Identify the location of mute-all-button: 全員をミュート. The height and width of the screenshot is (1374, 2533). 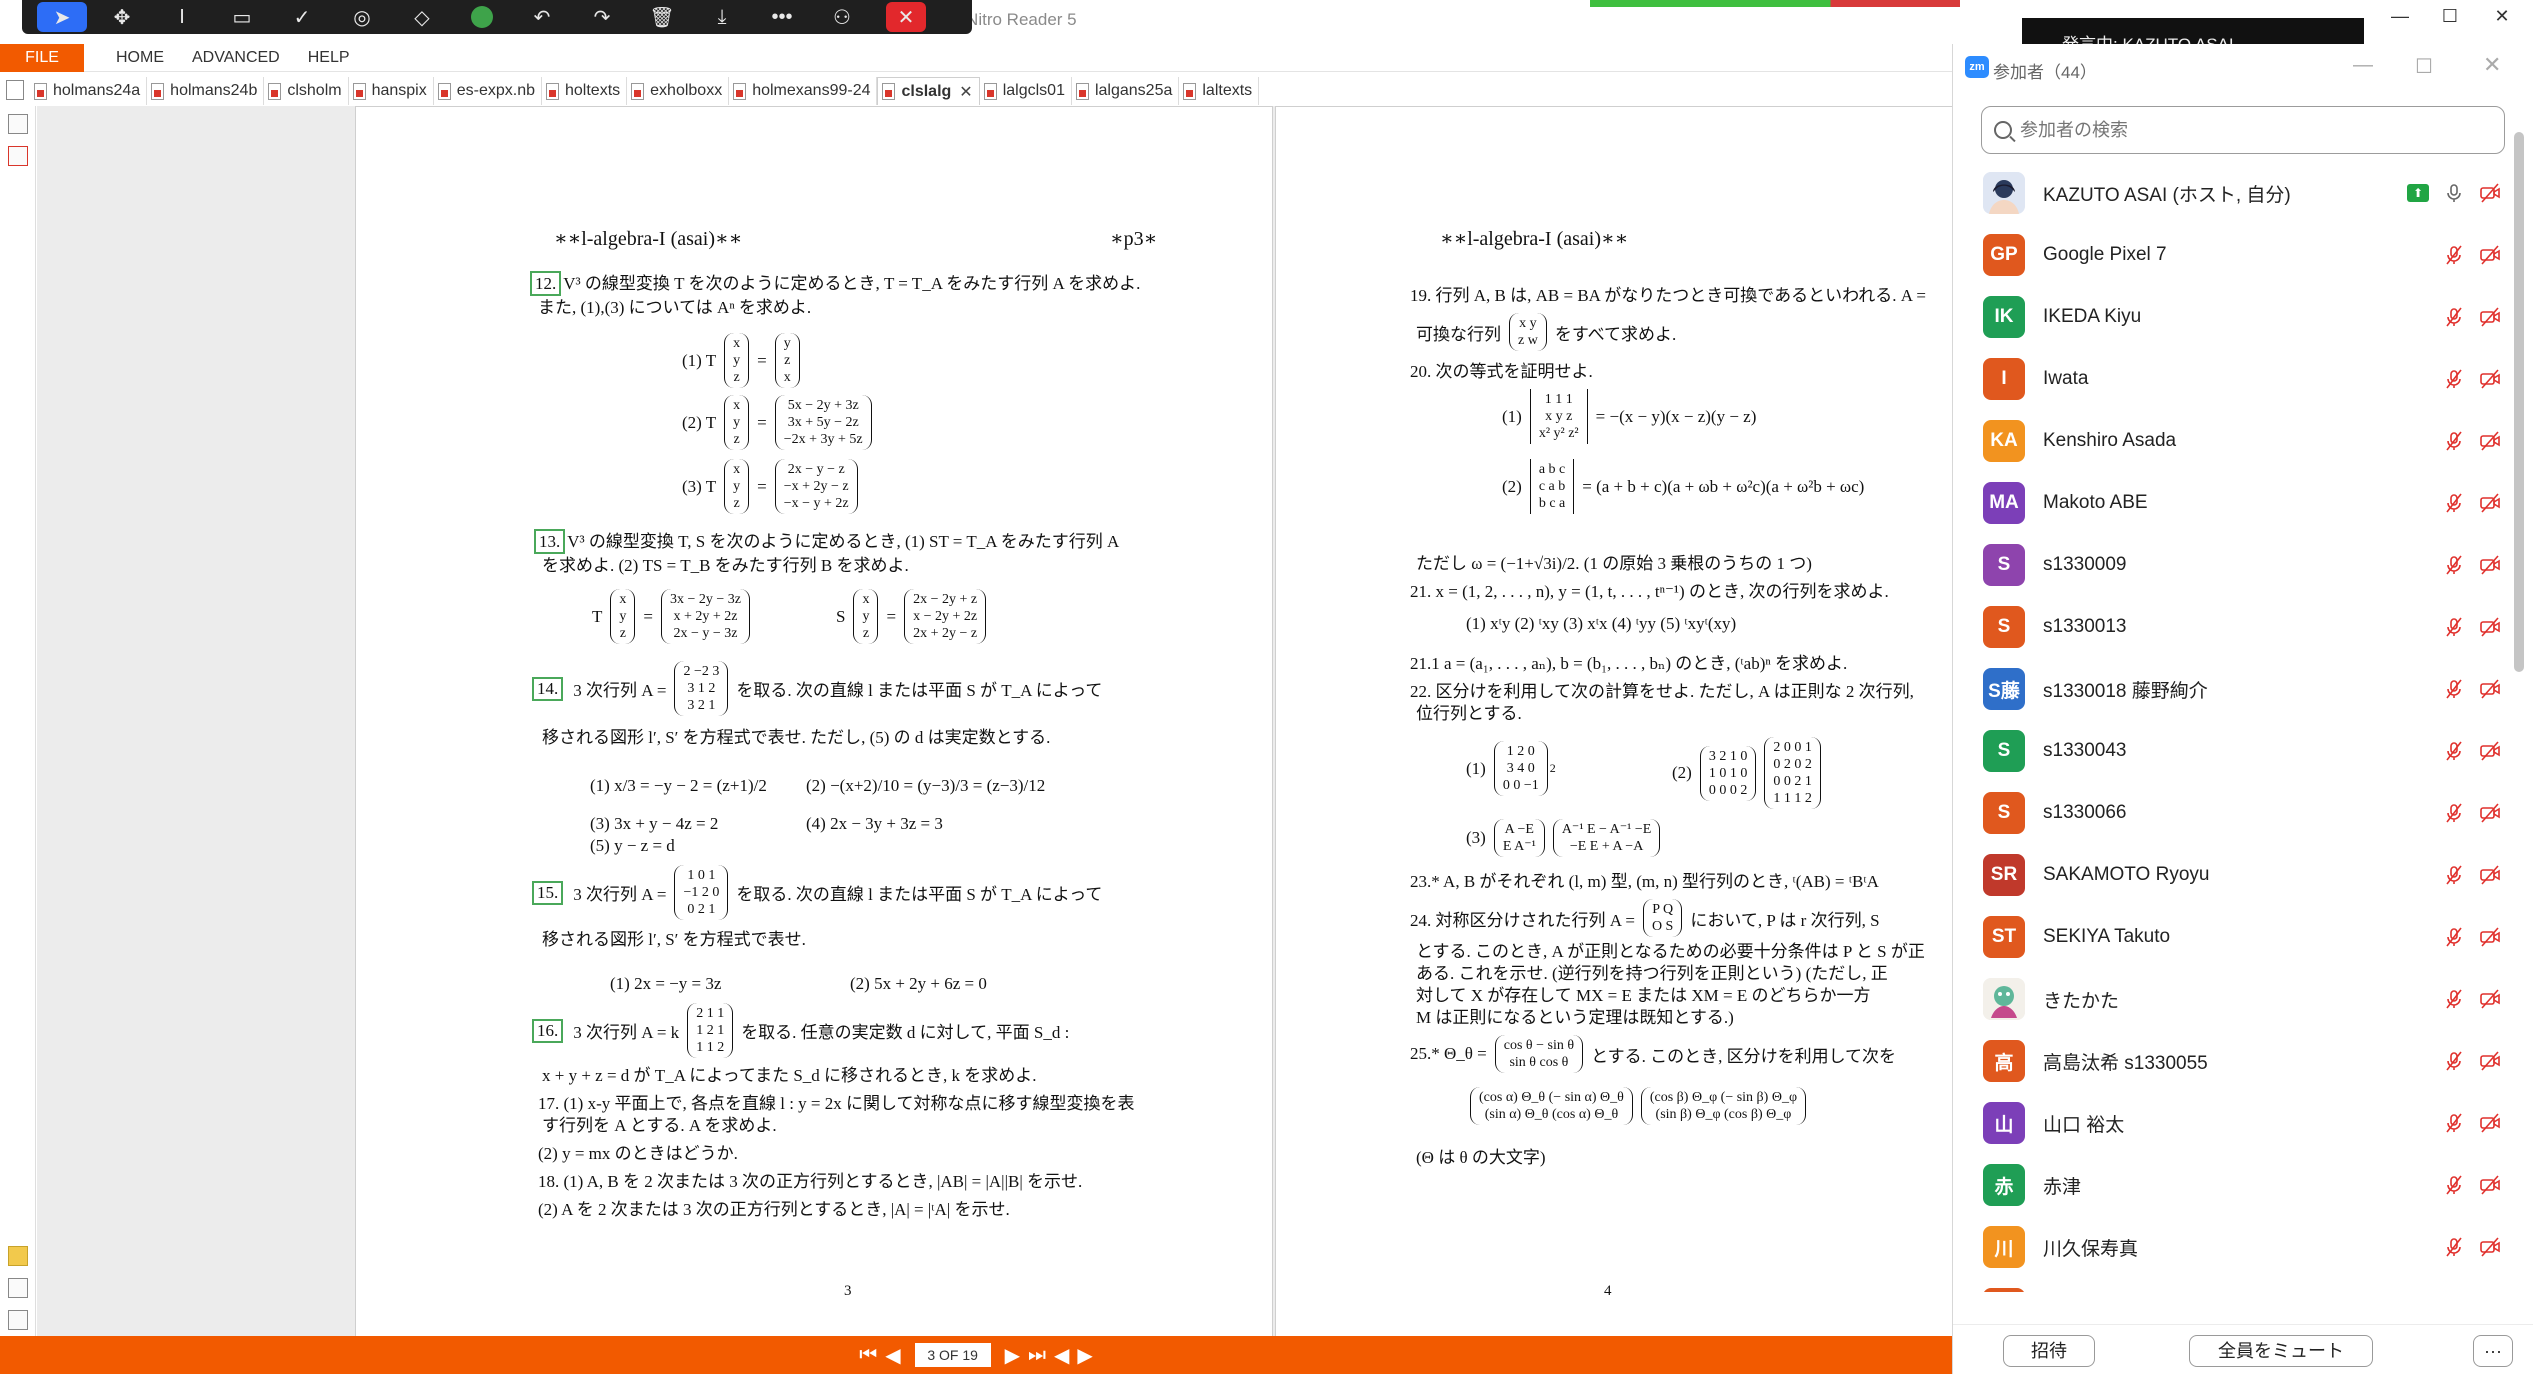
(2281, 1351).